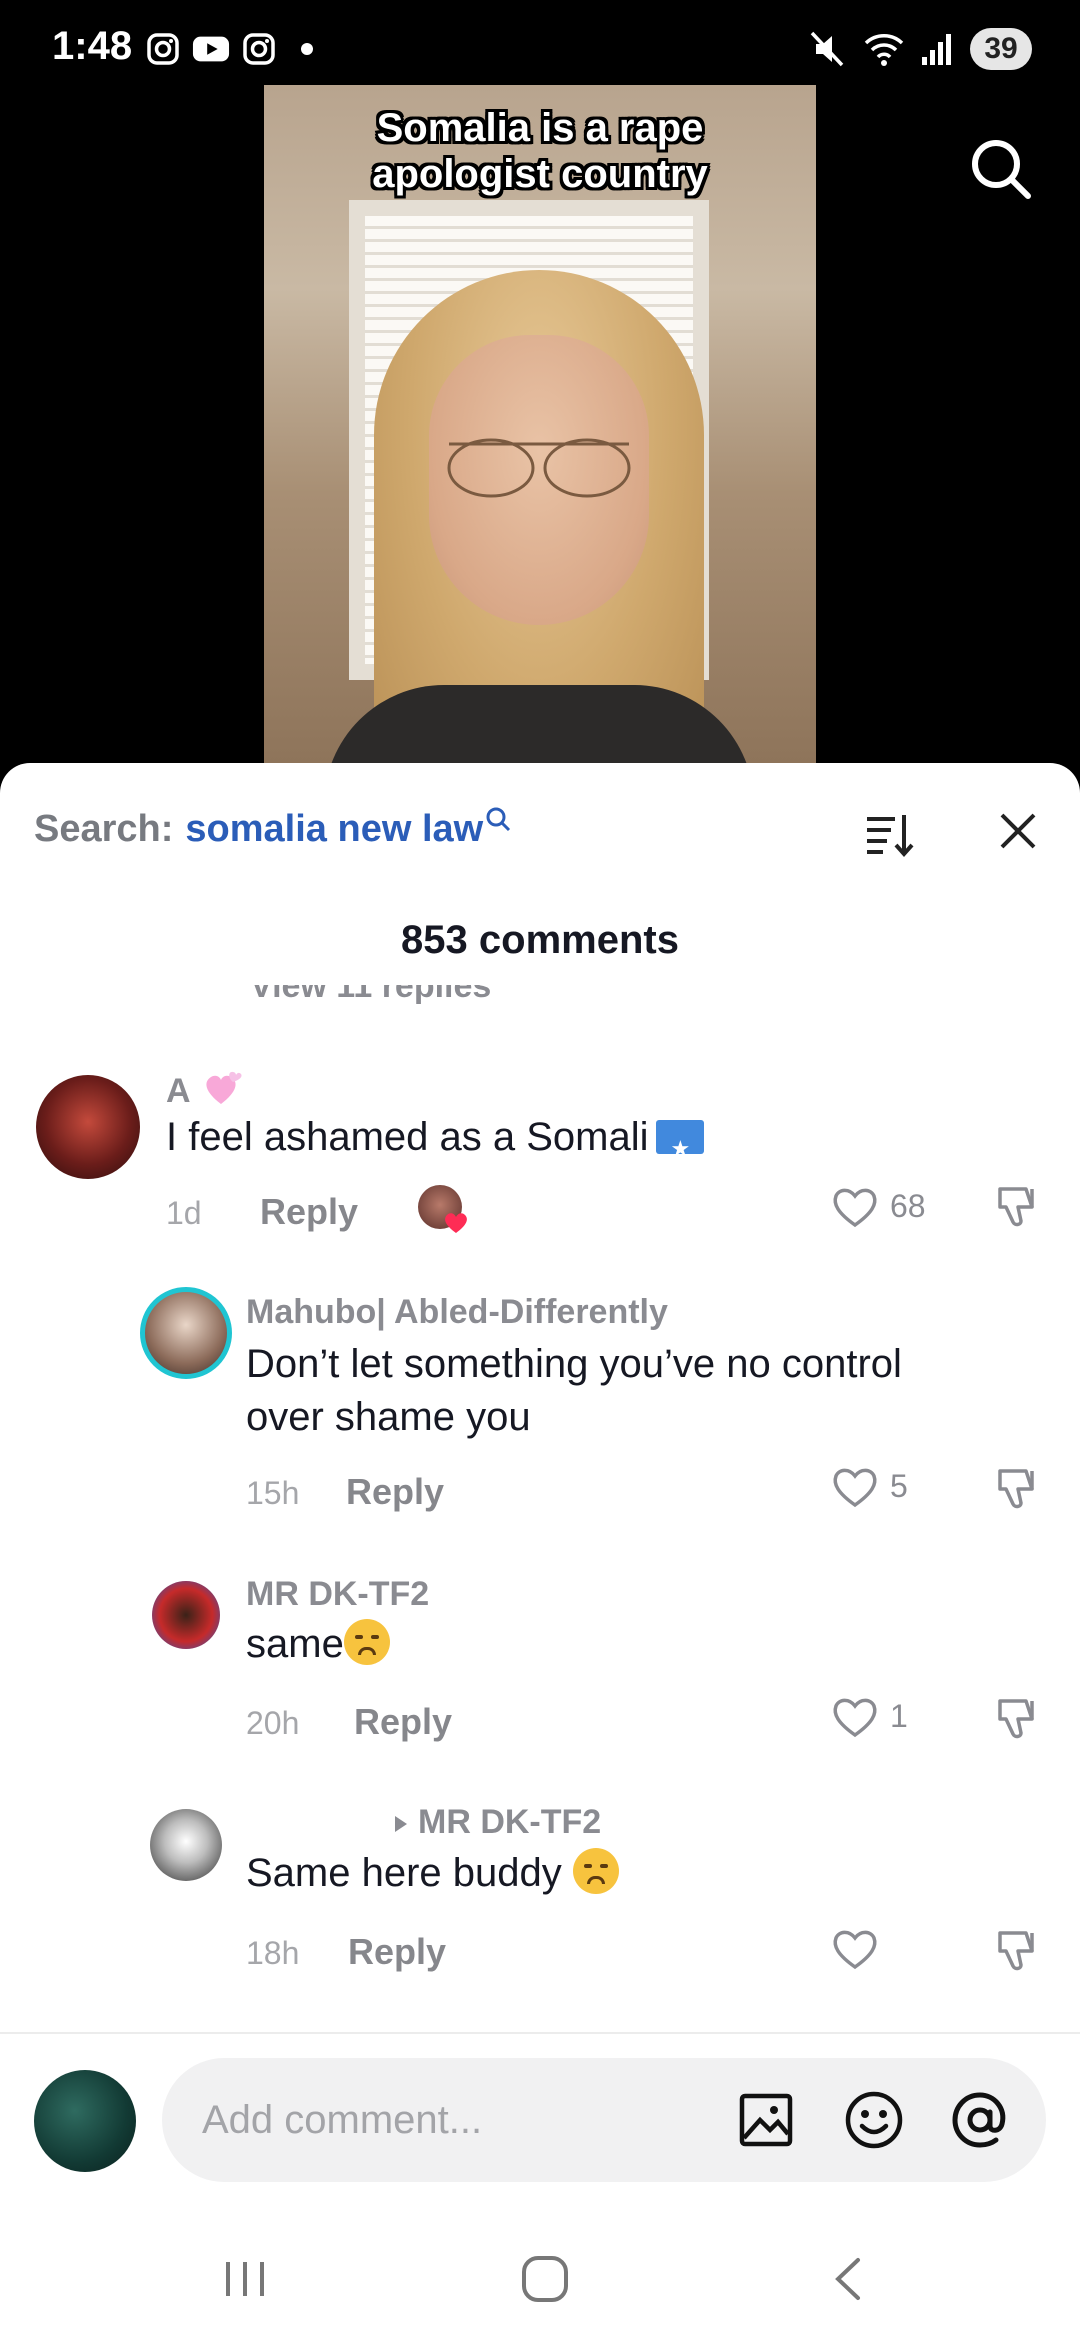 The image size is (1080, 2340). What do you see at coordinates (92, 46) in the screenshot?
I see `status-time: 1:48` at bounding box center [92, 46].